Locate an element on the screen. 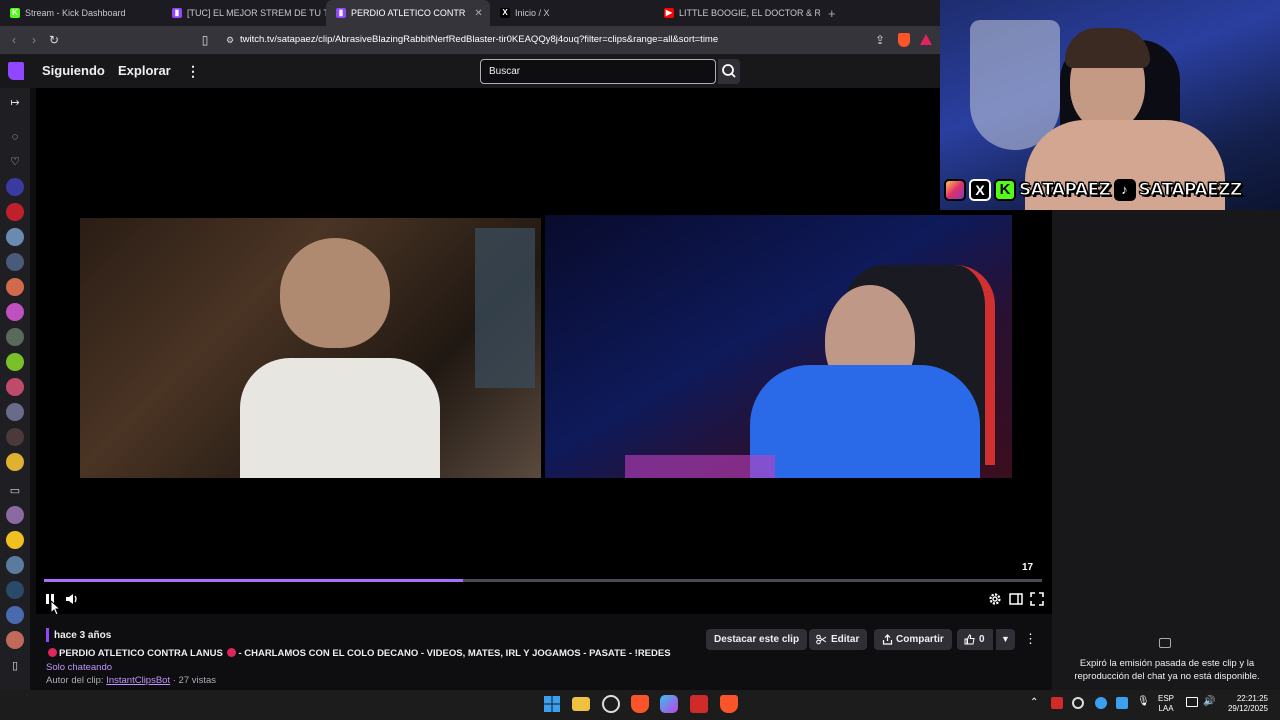  more-options-icon: ⋮ is located at coordinates (1030, 639).